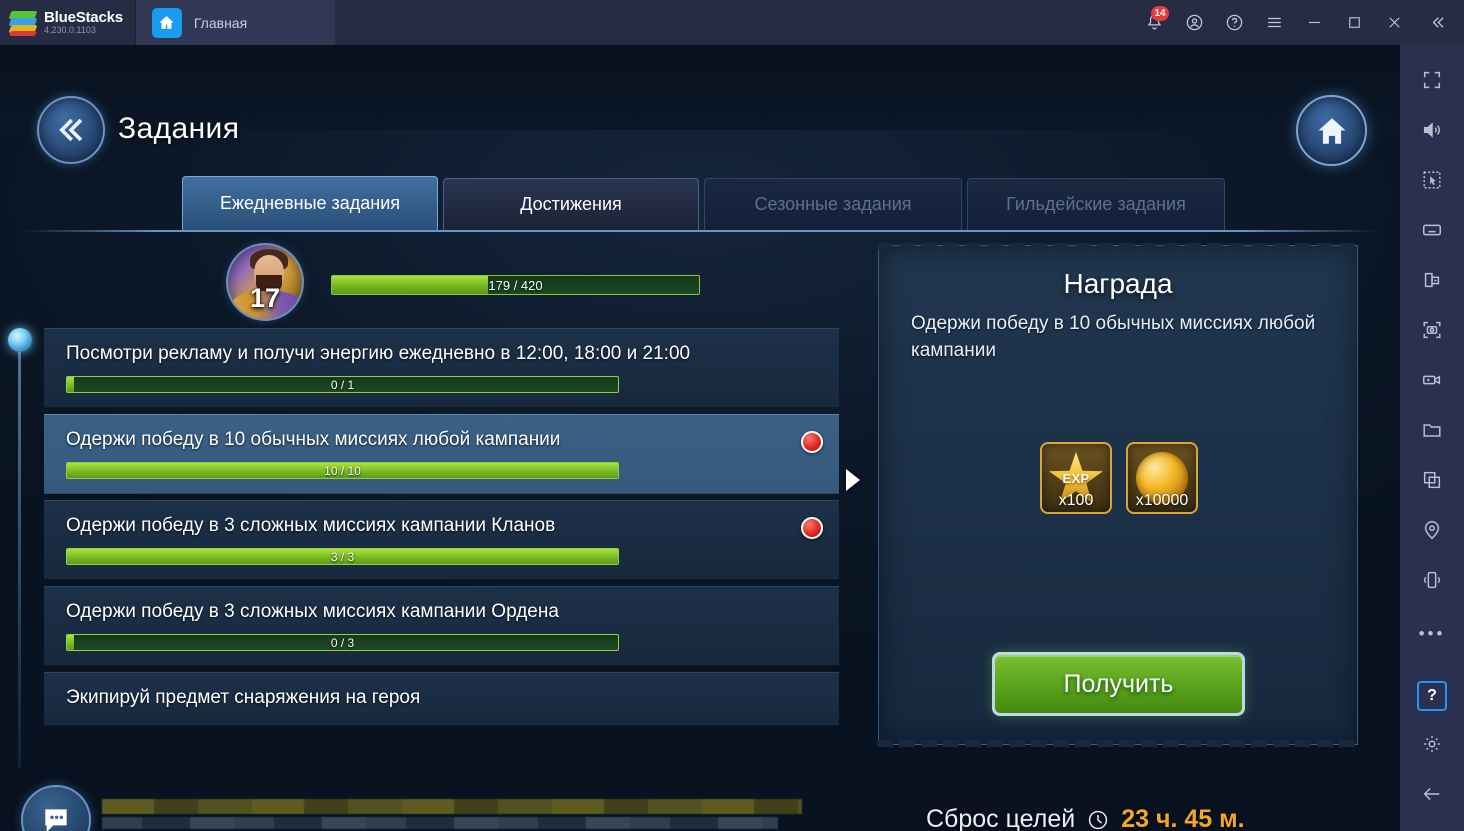 The width and height of the screenshot is (1464, 831). I want to click on minimize-icon, so click(1314, 22).